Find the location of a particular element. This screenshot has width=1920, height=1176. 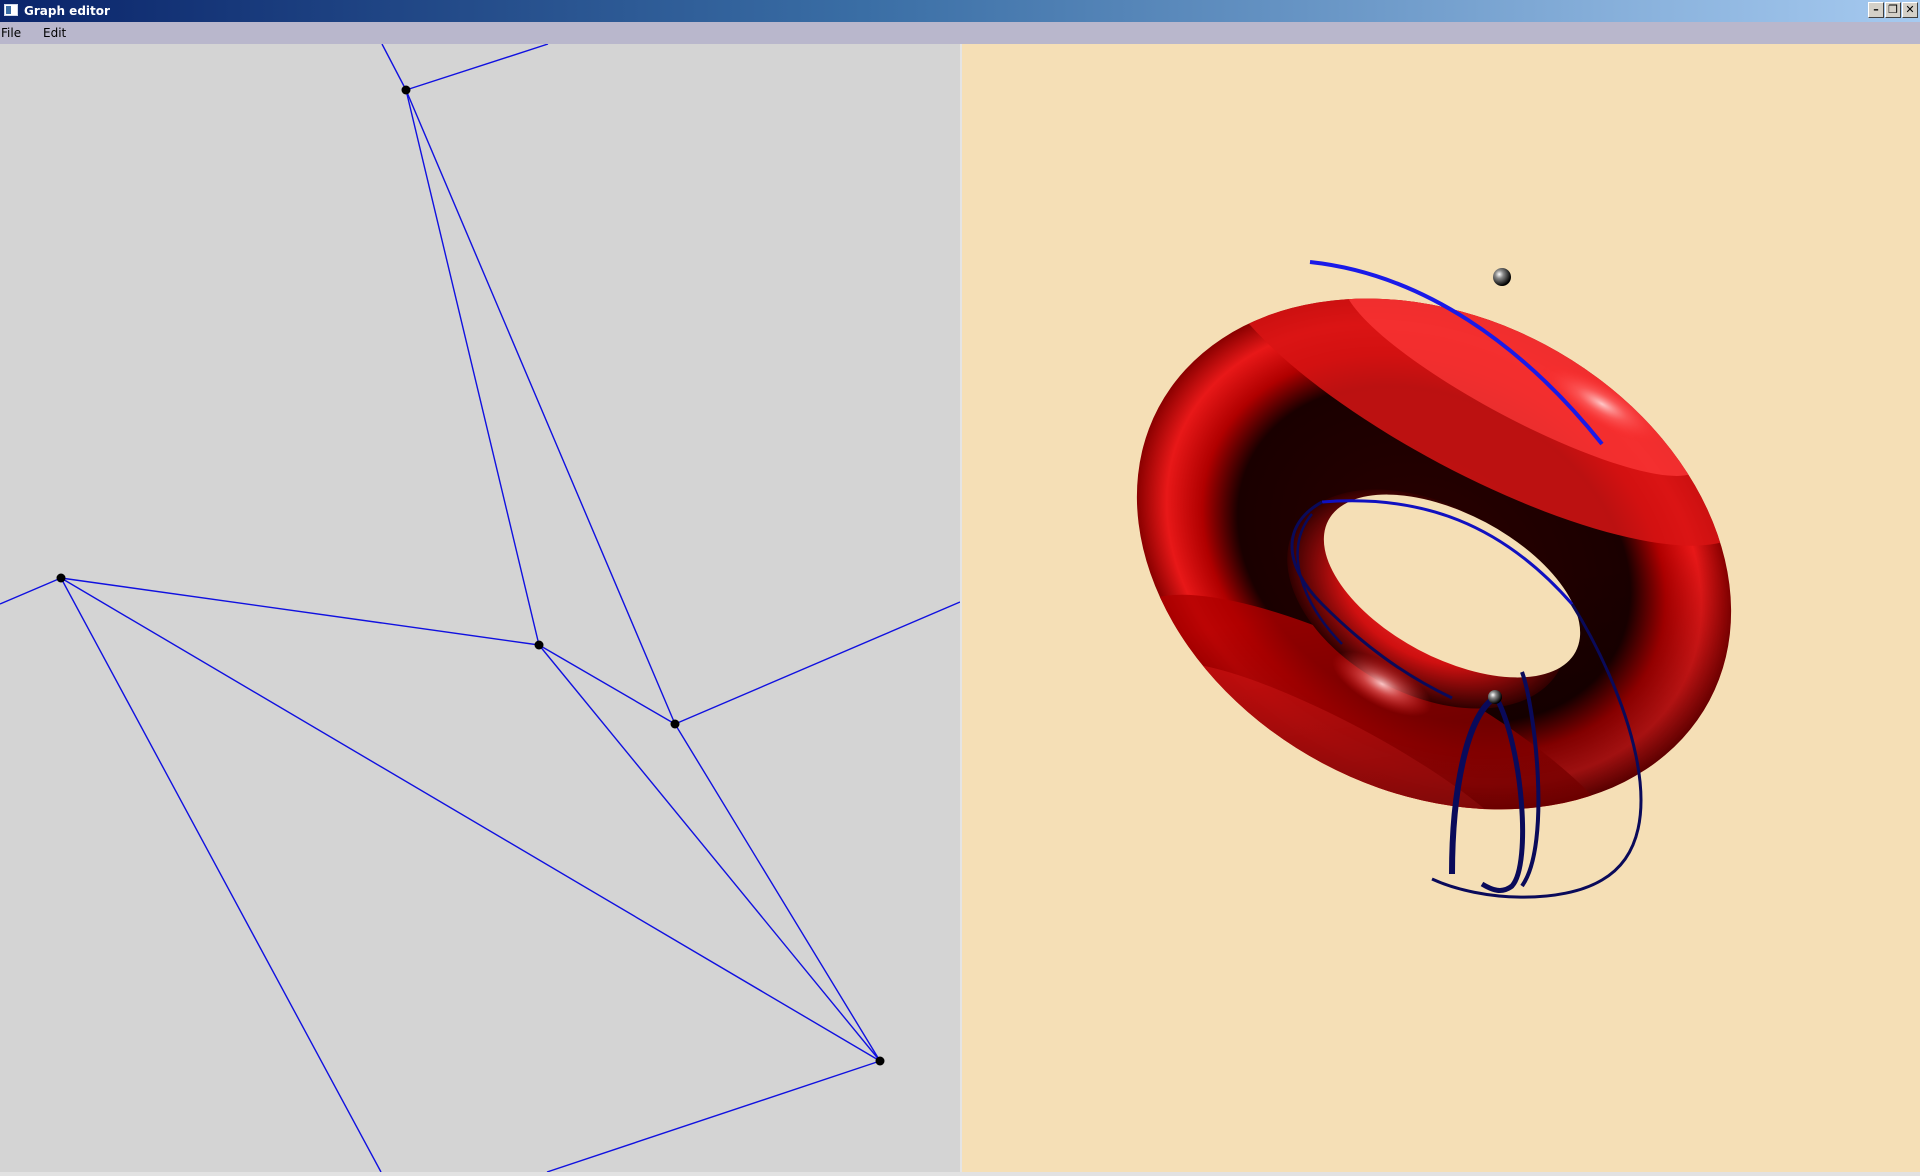

status-strip is located at coordinates (960, 1174).